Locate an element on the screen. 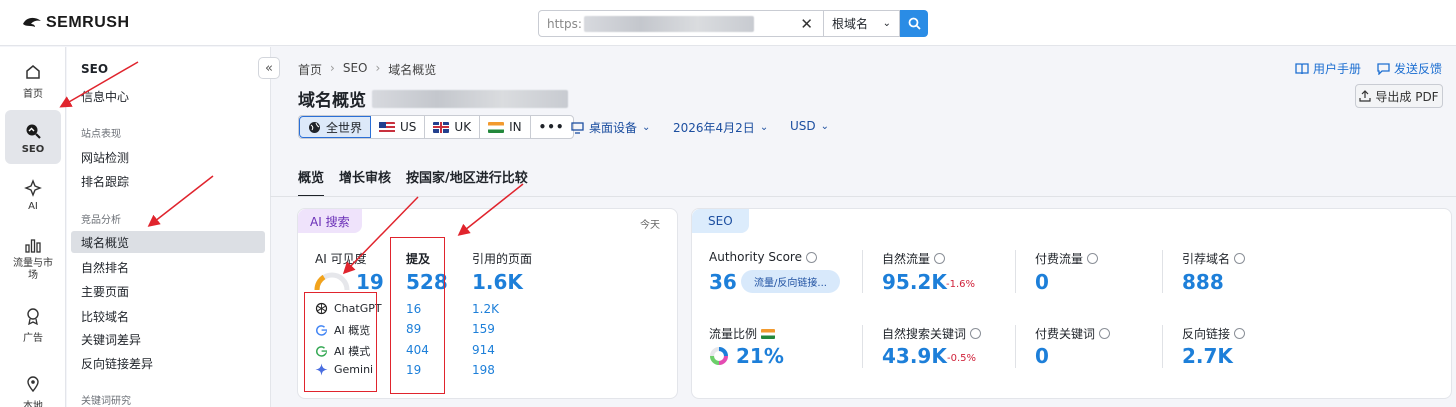 The image size is (1456, 407). date-select: 2026年4月2日 ⌄ is located at coordinates (720, 127).